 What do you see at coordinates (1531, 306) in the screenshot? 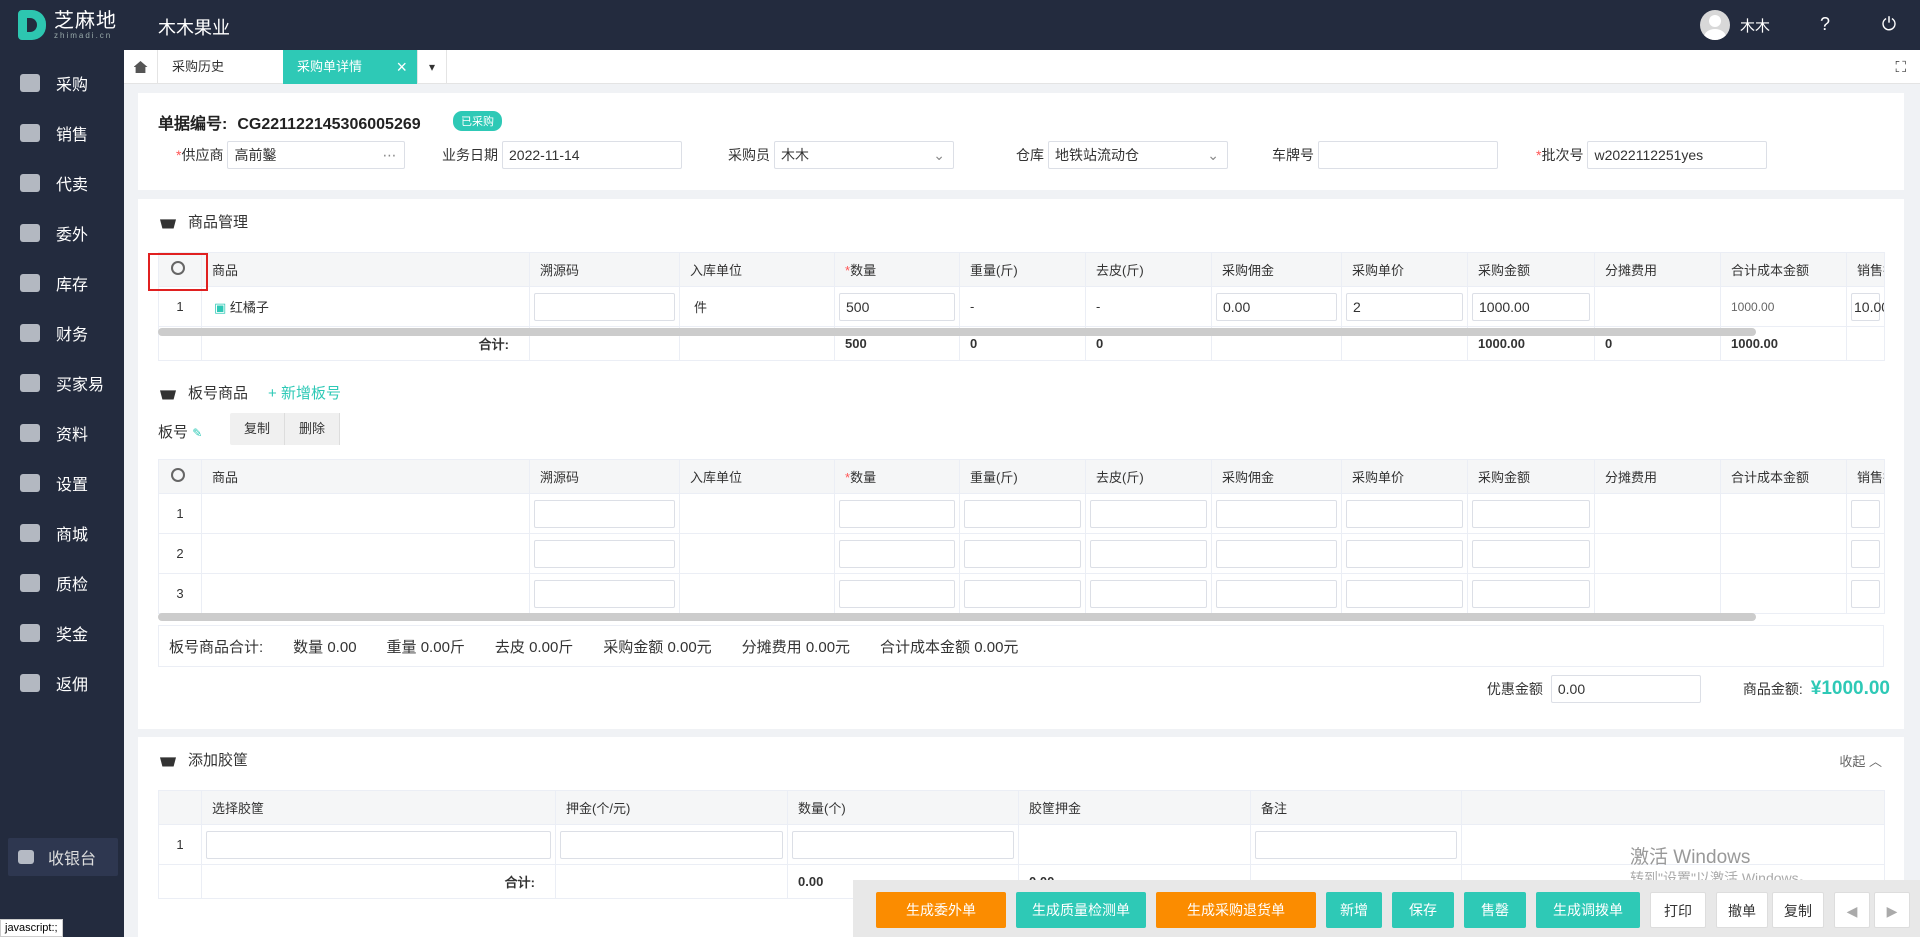
I see `amount-input: 1000.00` at bounding box center [1531, 306].